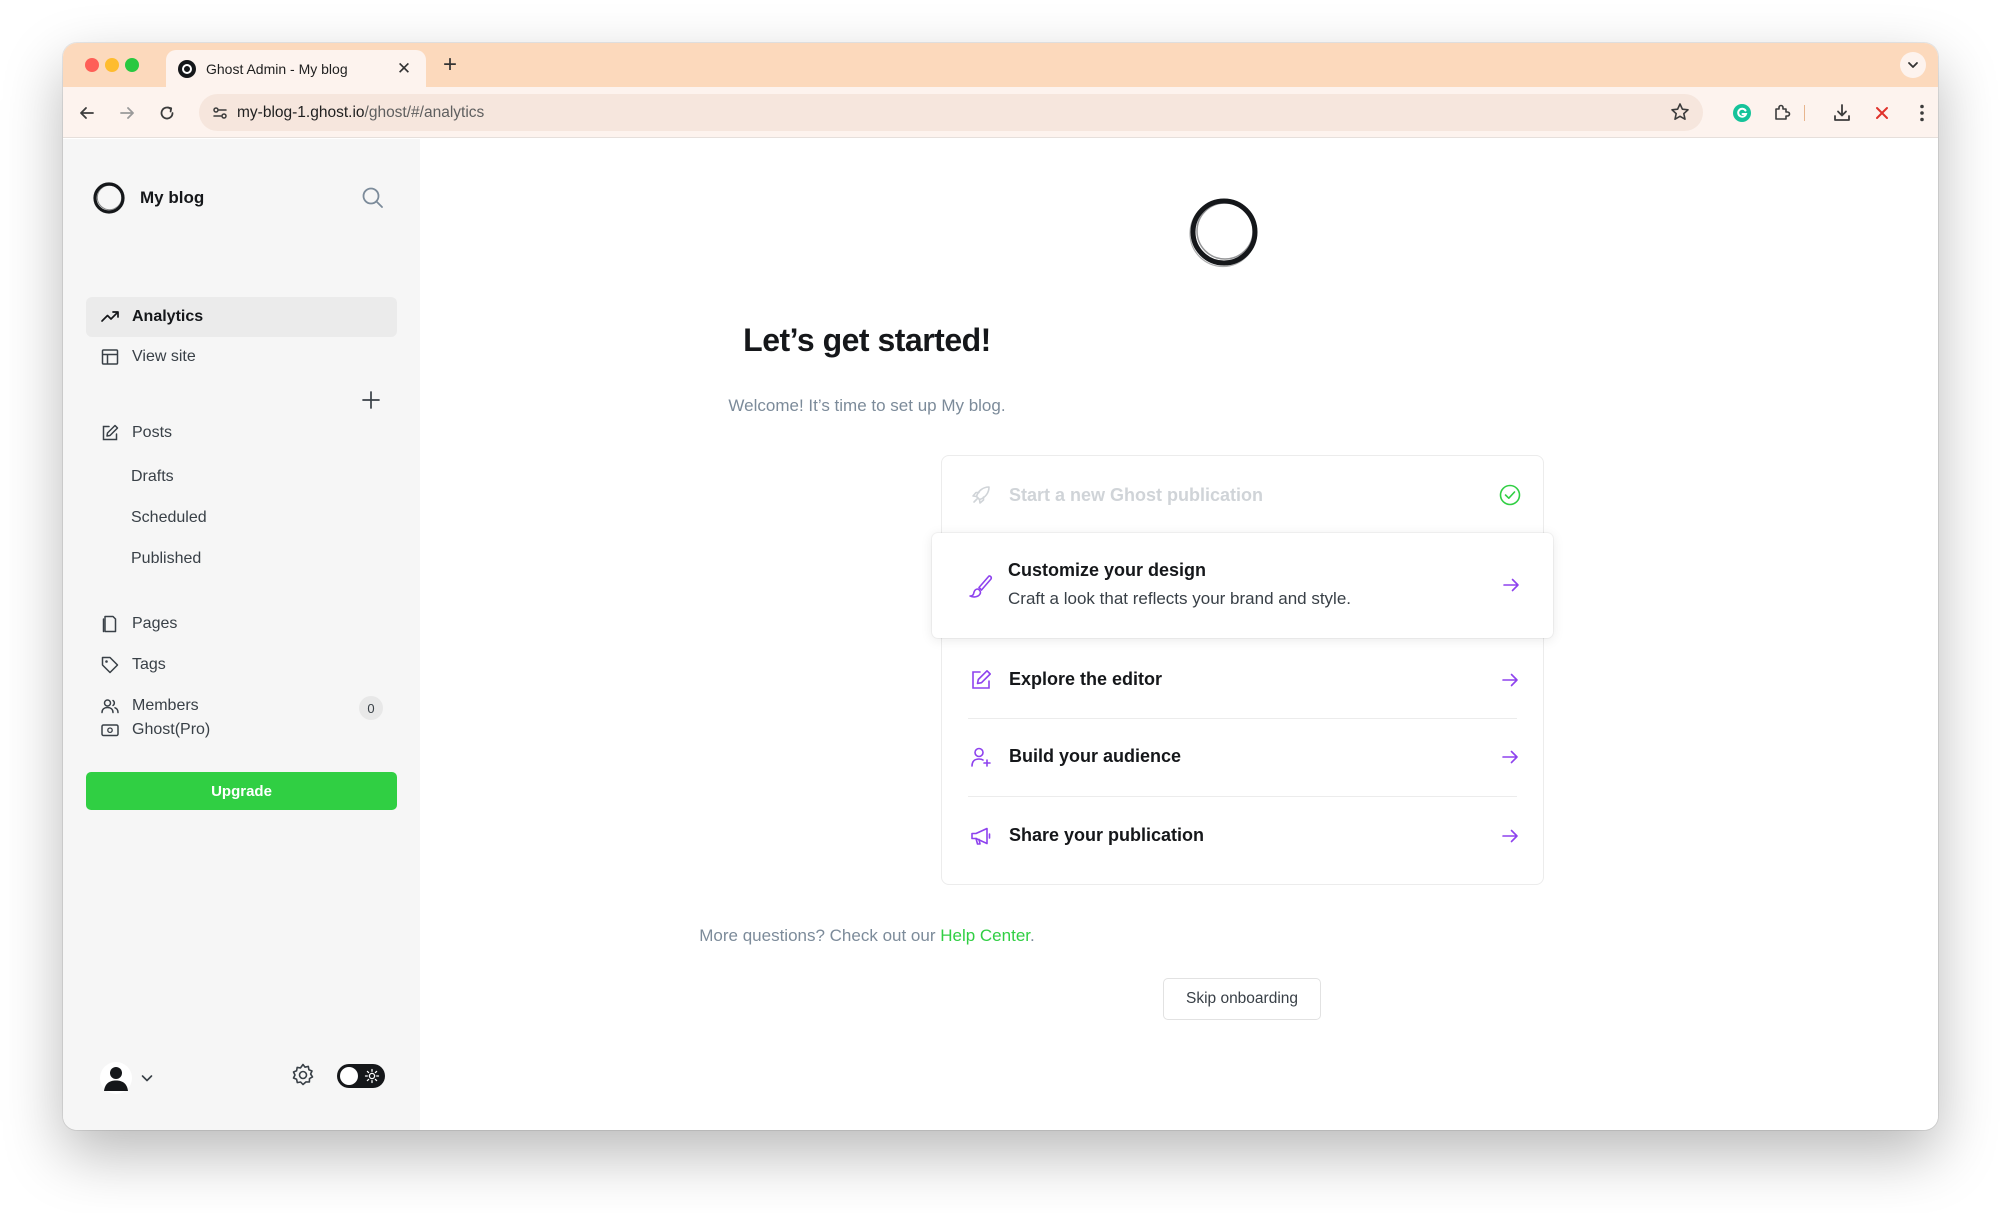 The height and width of the screenshot is (1213, 2000). What do you see at coordinates (981, 836) in the screenshot?
I see `megaphone-icon` at bounding box center [981, 836].